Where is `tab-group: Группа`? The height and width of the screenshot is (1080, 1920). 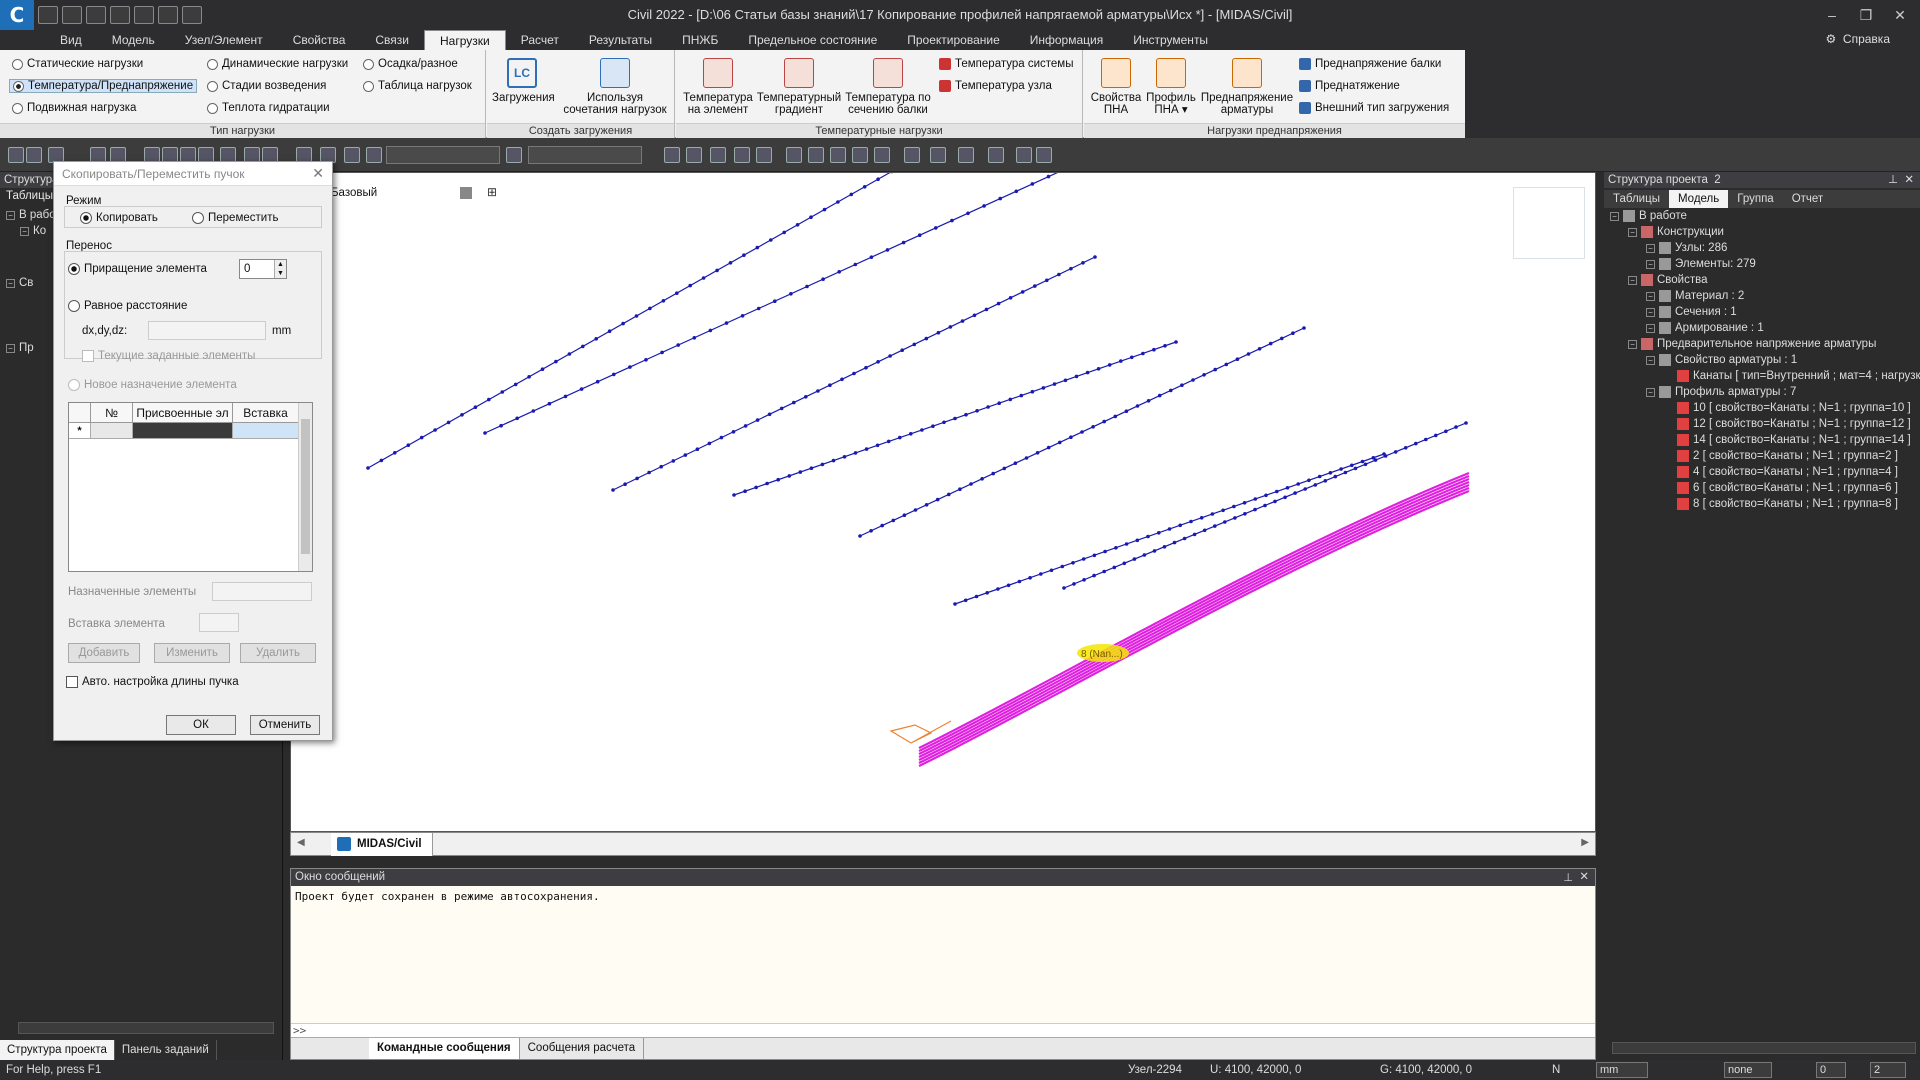 tab-group: Группа is located at coordinates (1755, 199).